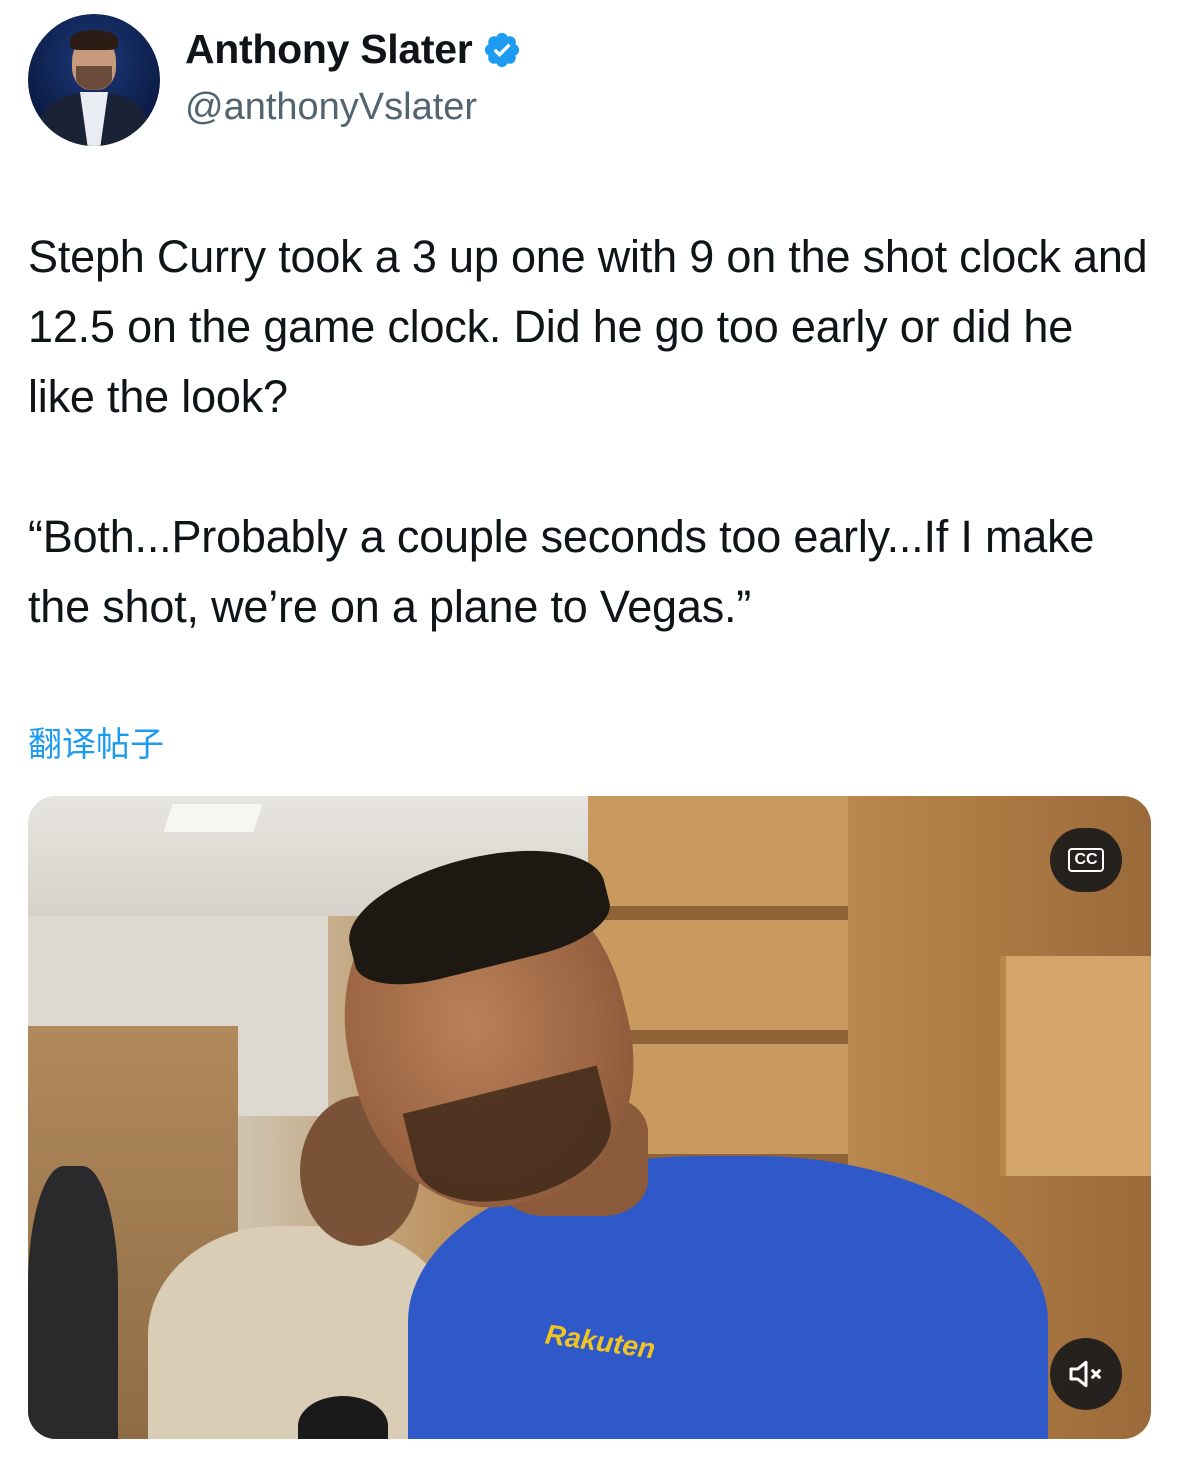 The height and width of the screenshot is (1468, 1179). What do you see at coordinates (94, 40) in the screenshot?
I see `avatar-hair` at bounding box center [94, 40].